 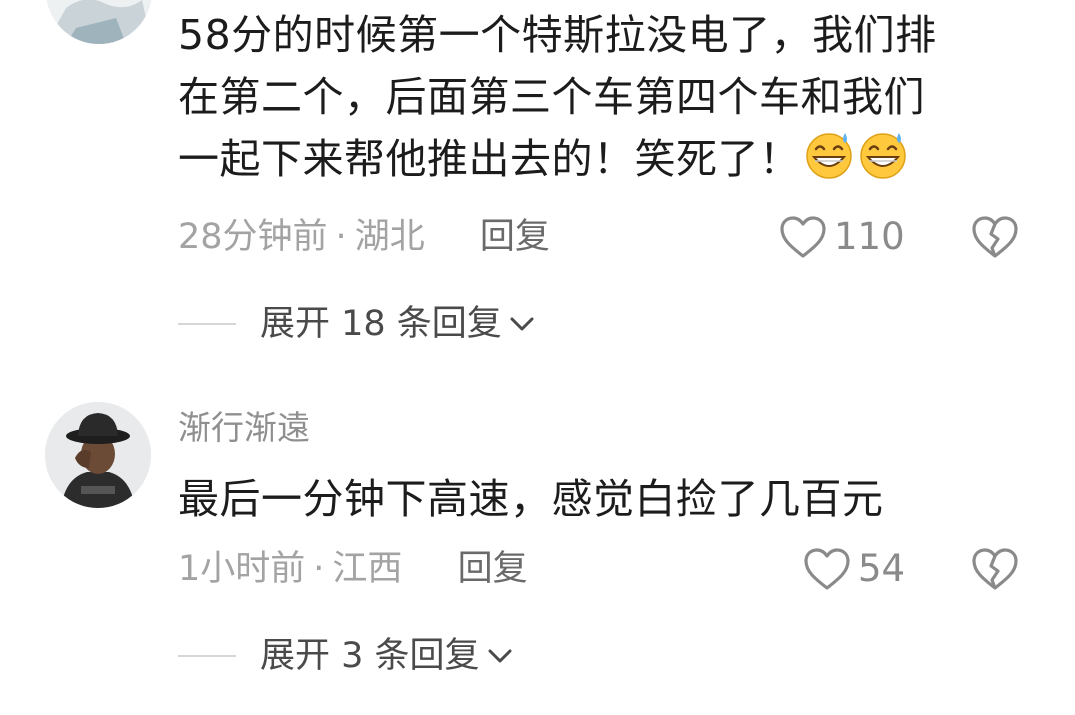 I want to click on comment-time: 28分钟前, so click(x=253, y=237).